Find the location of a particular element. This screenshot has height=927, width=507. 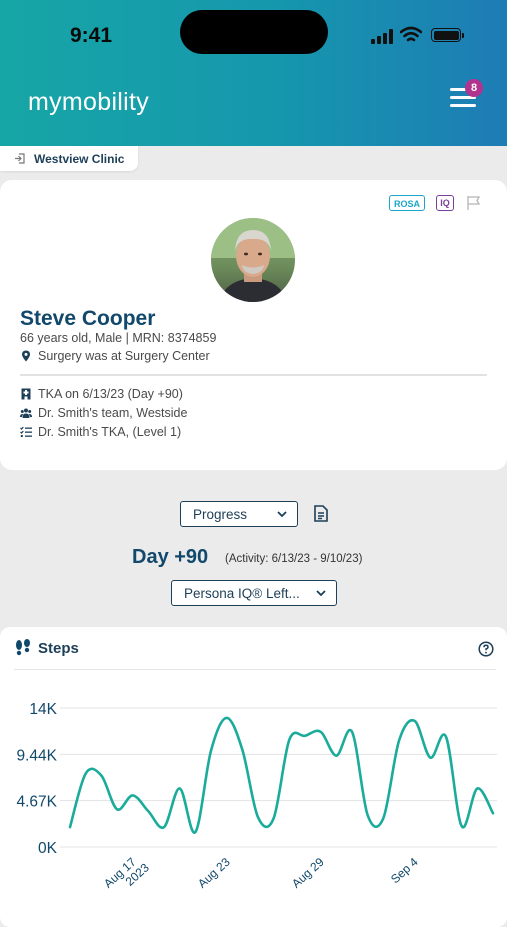

hospital-icon is located at coordinates (26, 394).